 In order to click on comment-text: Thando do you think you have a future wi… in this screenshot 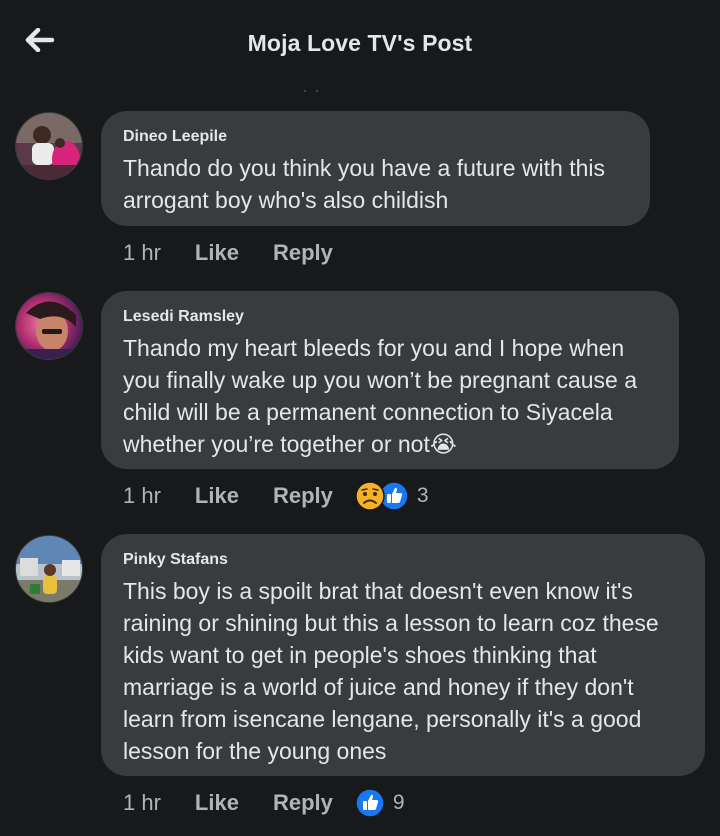, I will do `click(364, 184)`.